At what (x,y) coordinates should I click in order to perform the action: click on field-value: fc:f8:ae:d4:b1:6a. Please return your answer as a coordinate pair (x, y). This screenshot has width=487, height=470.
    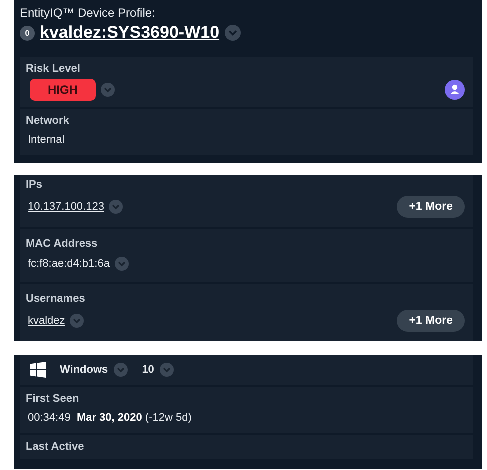
    Looking at the image, I should click on (68, 264).